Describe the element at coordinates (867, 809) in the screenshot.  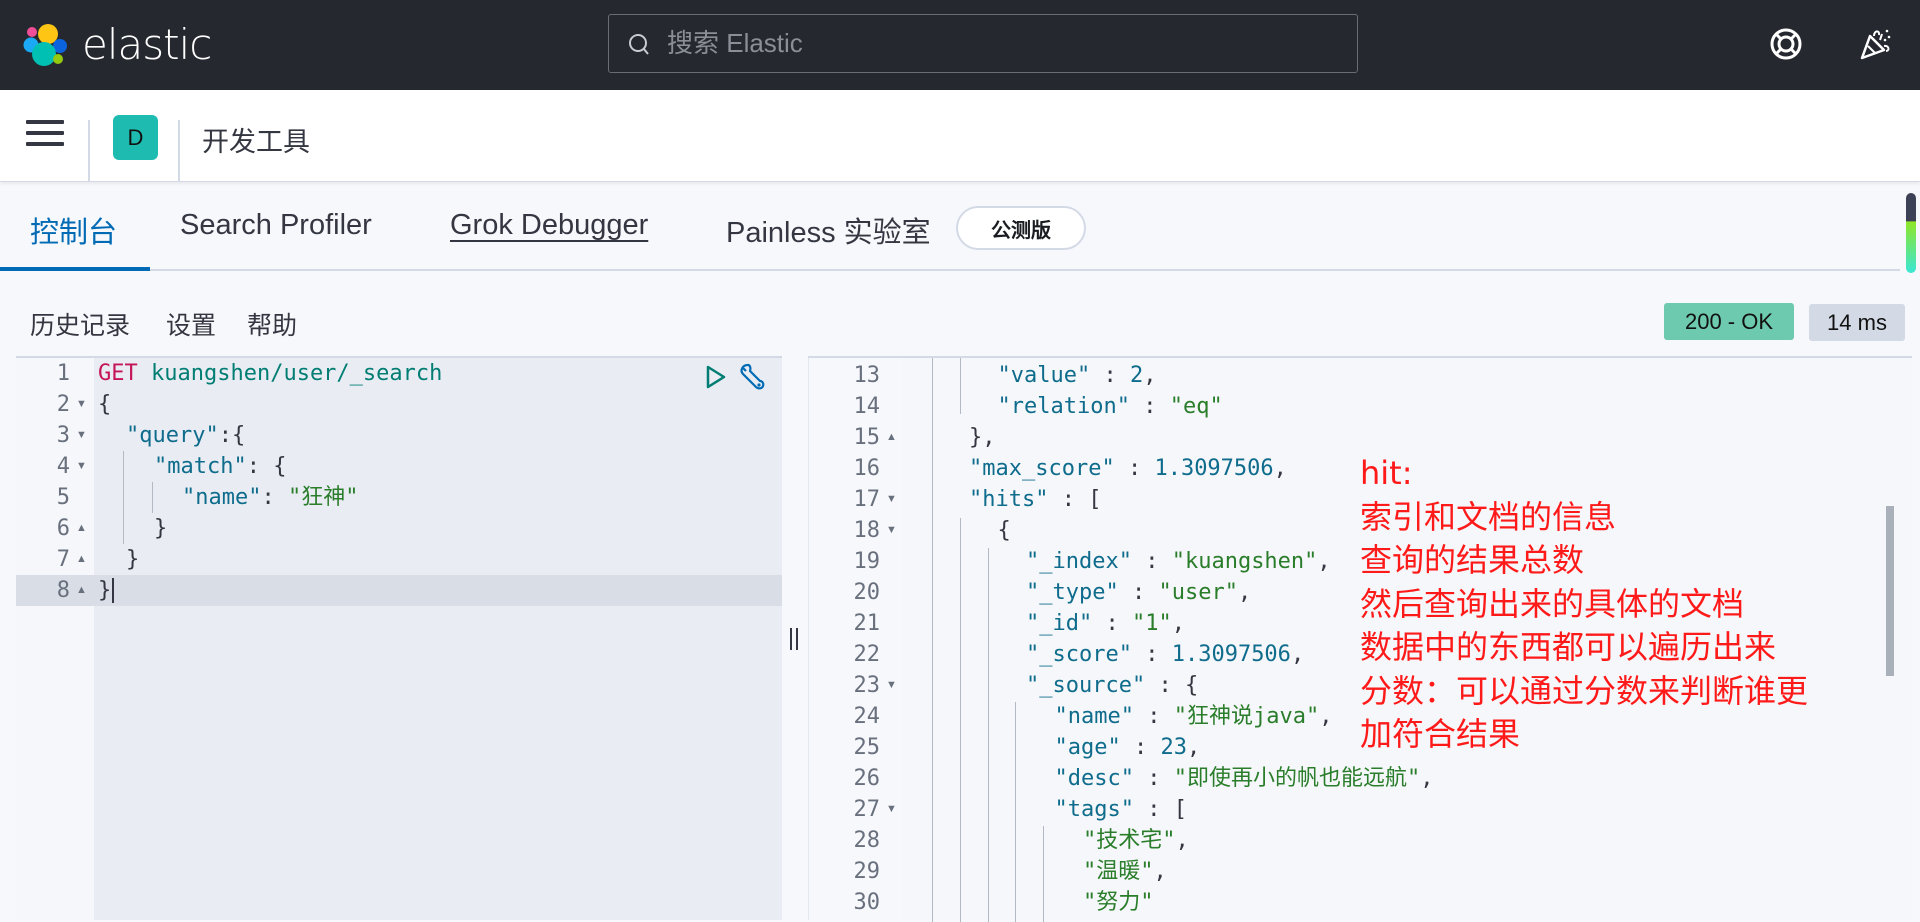
I see `line-number: 27` at that location.